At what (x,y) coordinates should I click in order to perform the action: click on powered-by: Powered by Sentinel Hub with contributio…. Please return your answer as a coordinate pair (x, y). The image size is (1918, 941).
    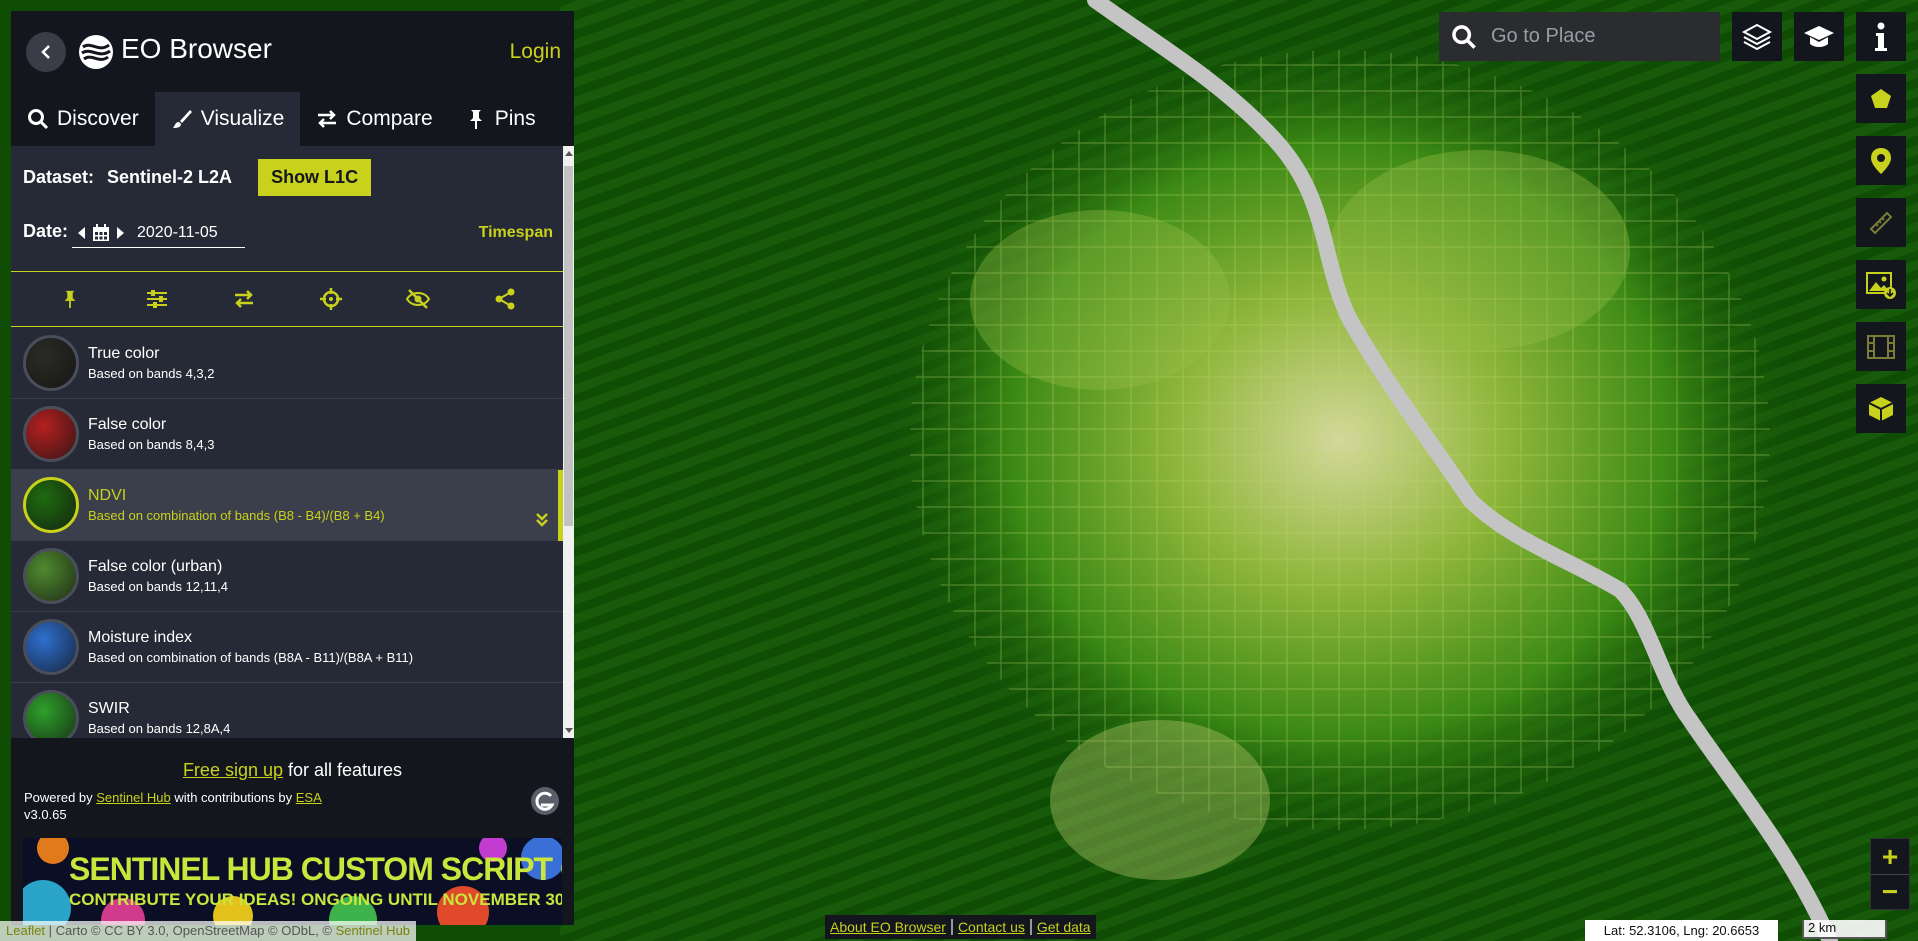
    Looking at the image, I should click on (173, 797).